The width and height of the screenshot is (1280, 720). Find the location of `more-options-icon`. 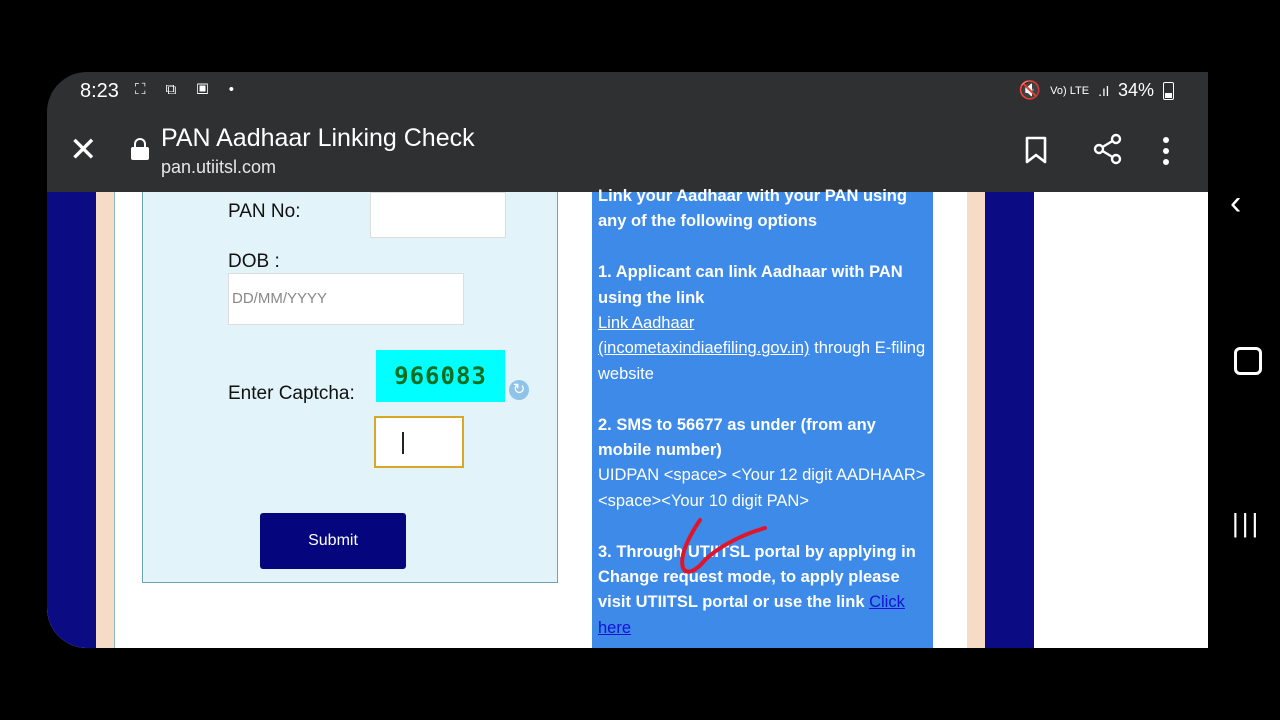

more-options-icon is located at coordinates (1166, 151).